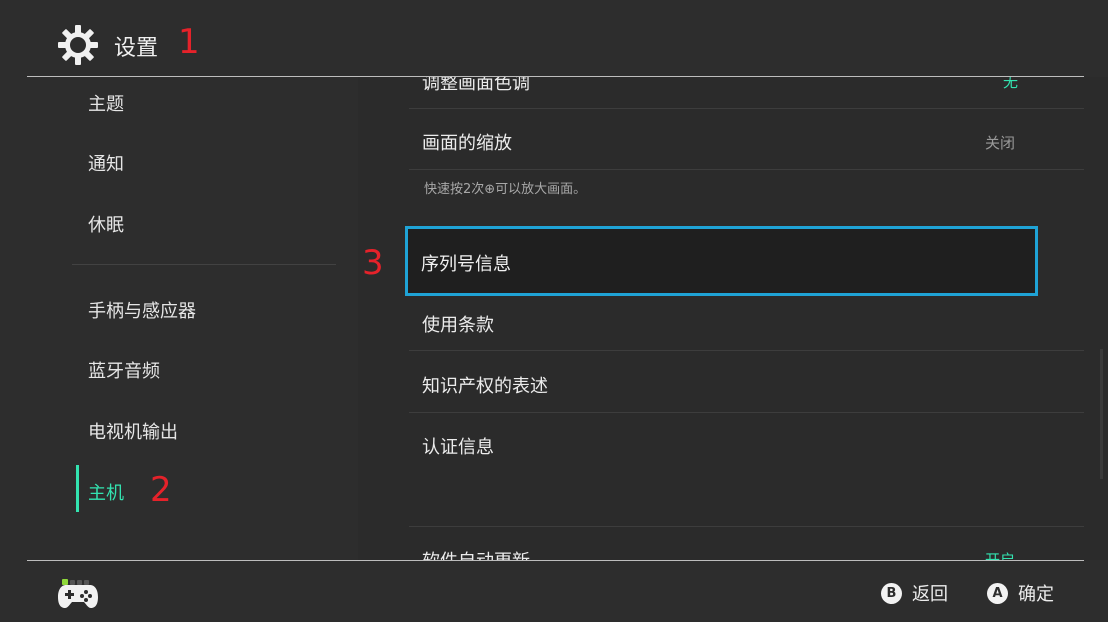 This screenshot has width=1108, height=622. I want to click on serial-info-label: 序列号信息, so click(466, 264).